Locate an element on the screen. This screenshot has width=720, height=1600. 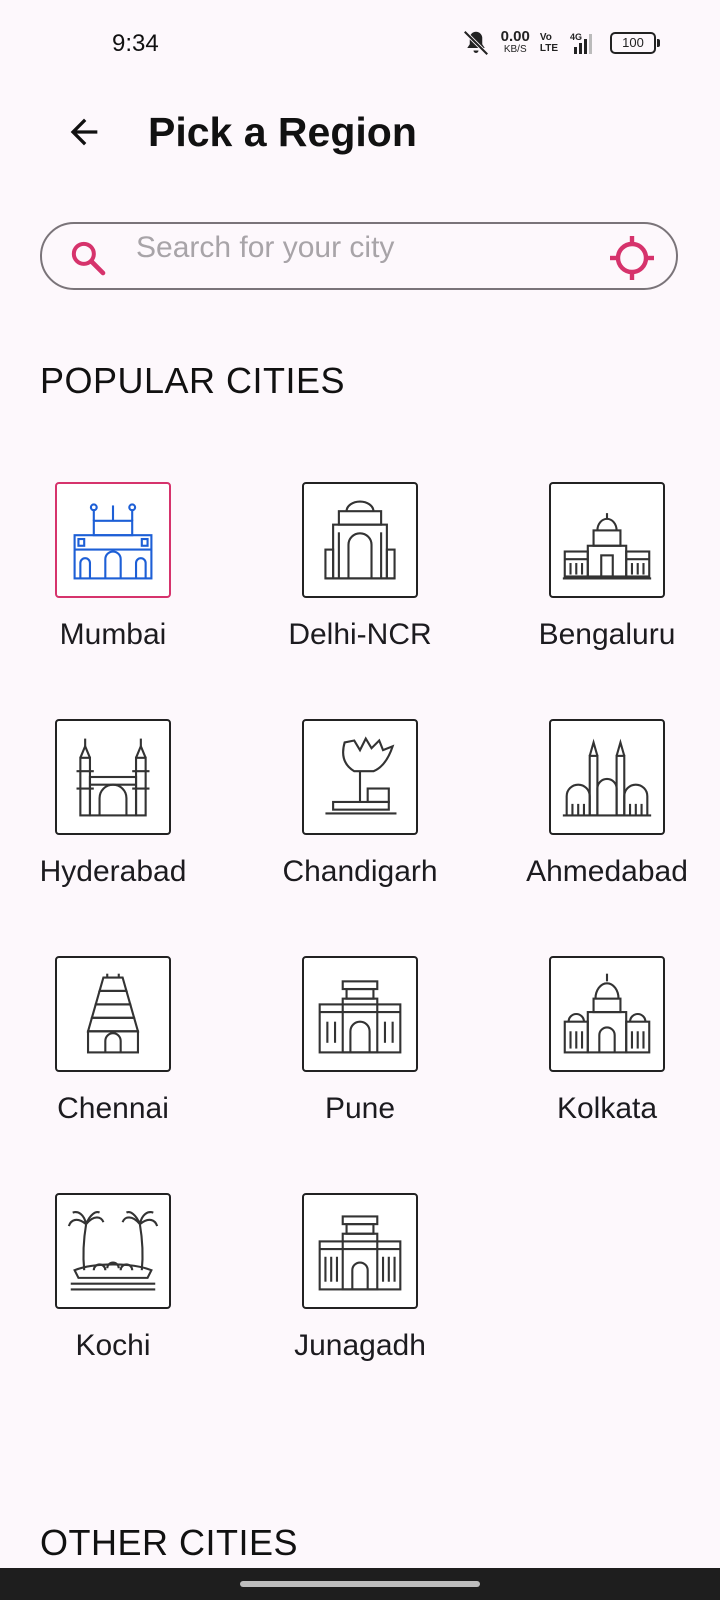
arrow-left-icon is located at coordinates (84, 132).